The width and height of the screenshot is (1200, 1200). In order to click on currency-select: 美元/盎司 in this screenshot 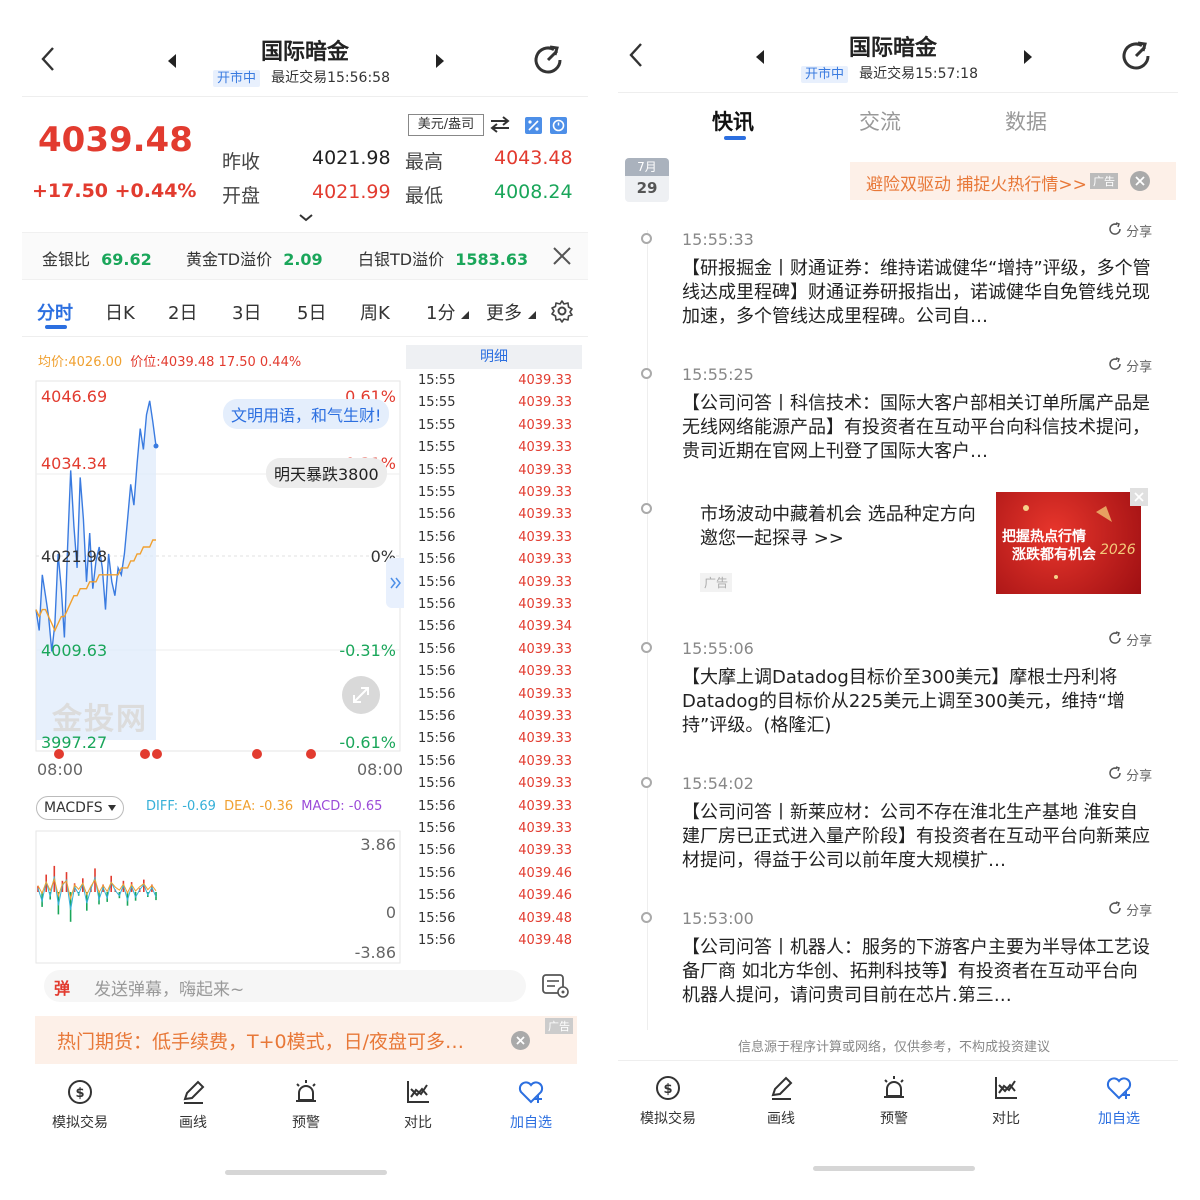, I will do `click(446, 125)`.